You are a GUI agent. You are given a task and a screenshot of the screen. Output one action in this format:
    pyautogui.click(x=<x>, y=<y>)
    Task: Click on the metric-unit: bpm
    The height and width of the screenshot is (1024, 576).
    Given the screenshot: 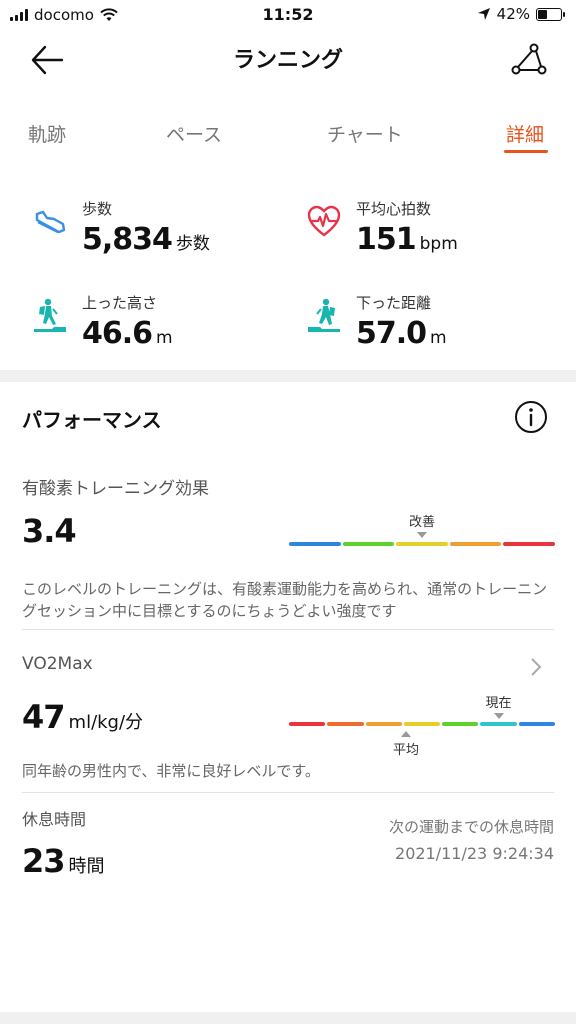 What is the action you would take?
    pyautogui.click(x=438, y=244)
    